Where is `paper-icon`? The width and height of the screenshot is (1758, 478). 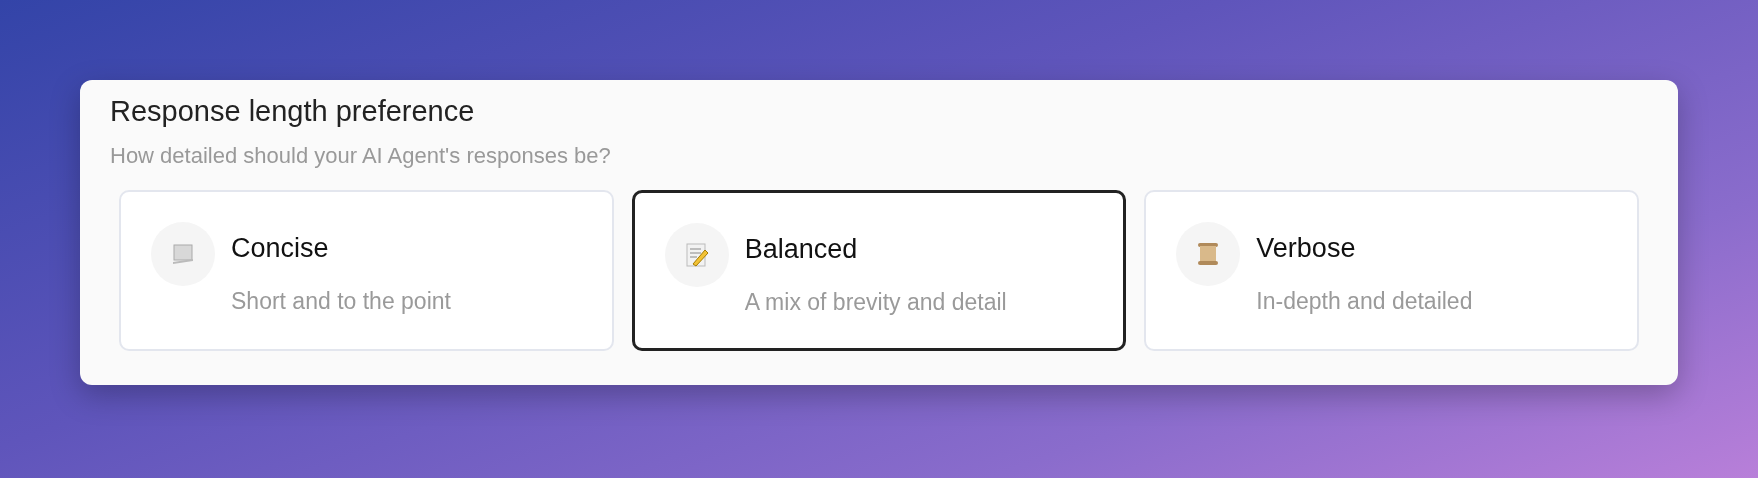 paper-icon is located at coordinates (183, 253).